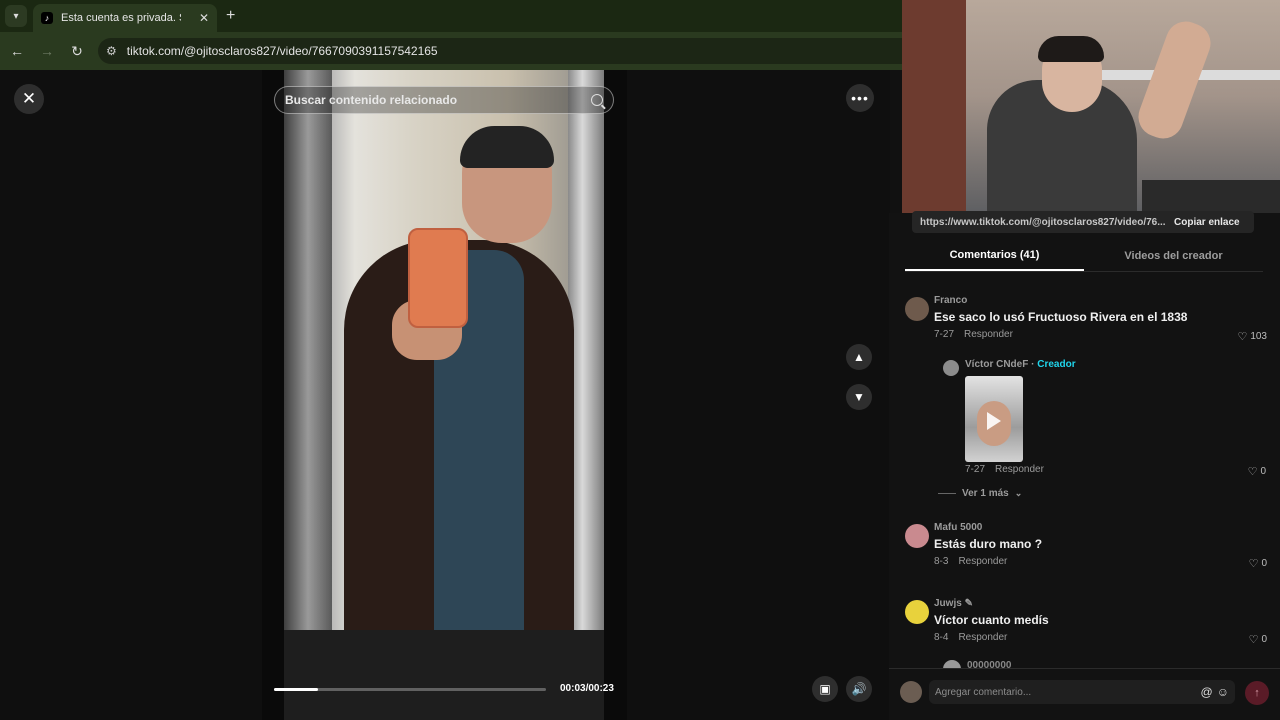  What do you see at coordinates (587, 688) in the screenshot?
I see `video-time: 00:03/00:23` at bounding box center [587, 688].